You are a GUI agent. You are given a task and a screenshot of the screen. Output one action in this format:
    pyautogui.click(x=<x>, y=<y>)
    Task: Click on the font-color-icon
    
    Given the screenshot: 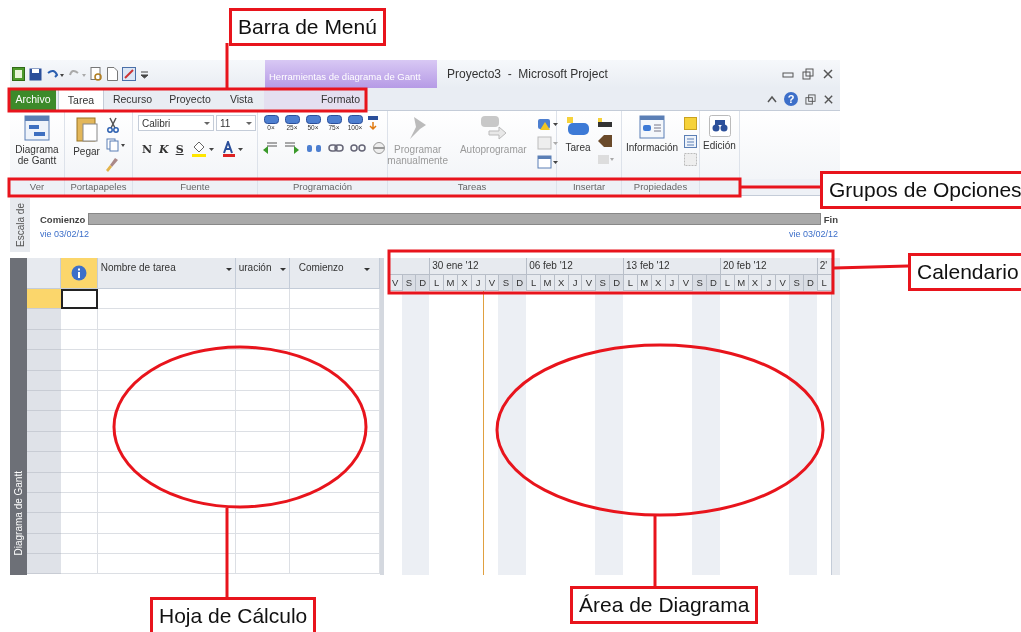 What is the action you would take?
    pyautogui.click(x=232, y=149)
    